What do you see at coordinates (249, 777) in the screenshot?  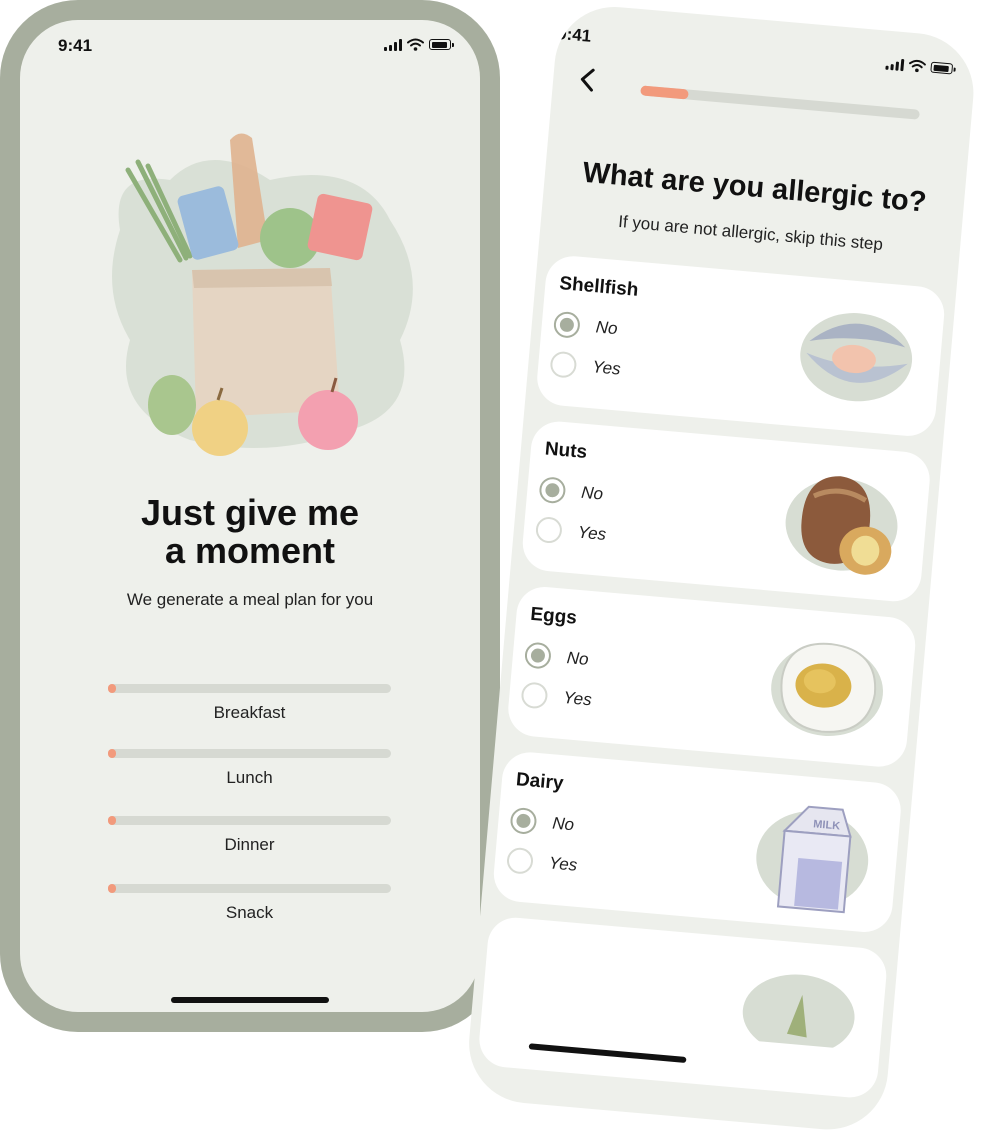 I see `meal-label: Lunch` at bounding box center [249, 777].